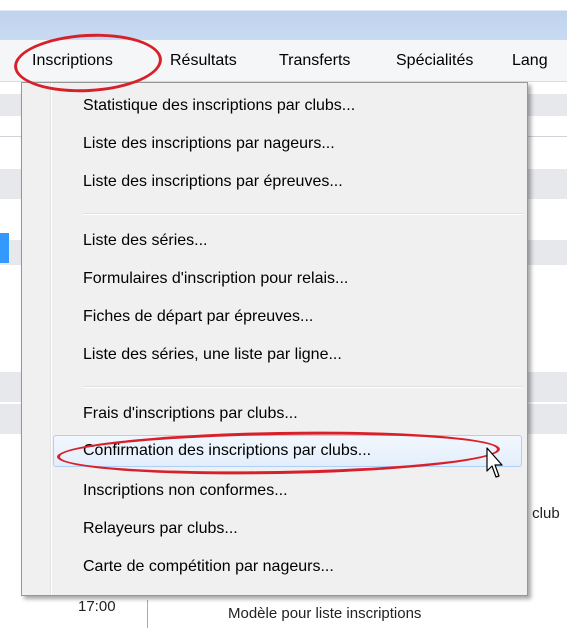 The width and height of the screenshot is (567, 628). I want to click on background-template-label: Modèle pour liste inscriptions, so click(325, 613).